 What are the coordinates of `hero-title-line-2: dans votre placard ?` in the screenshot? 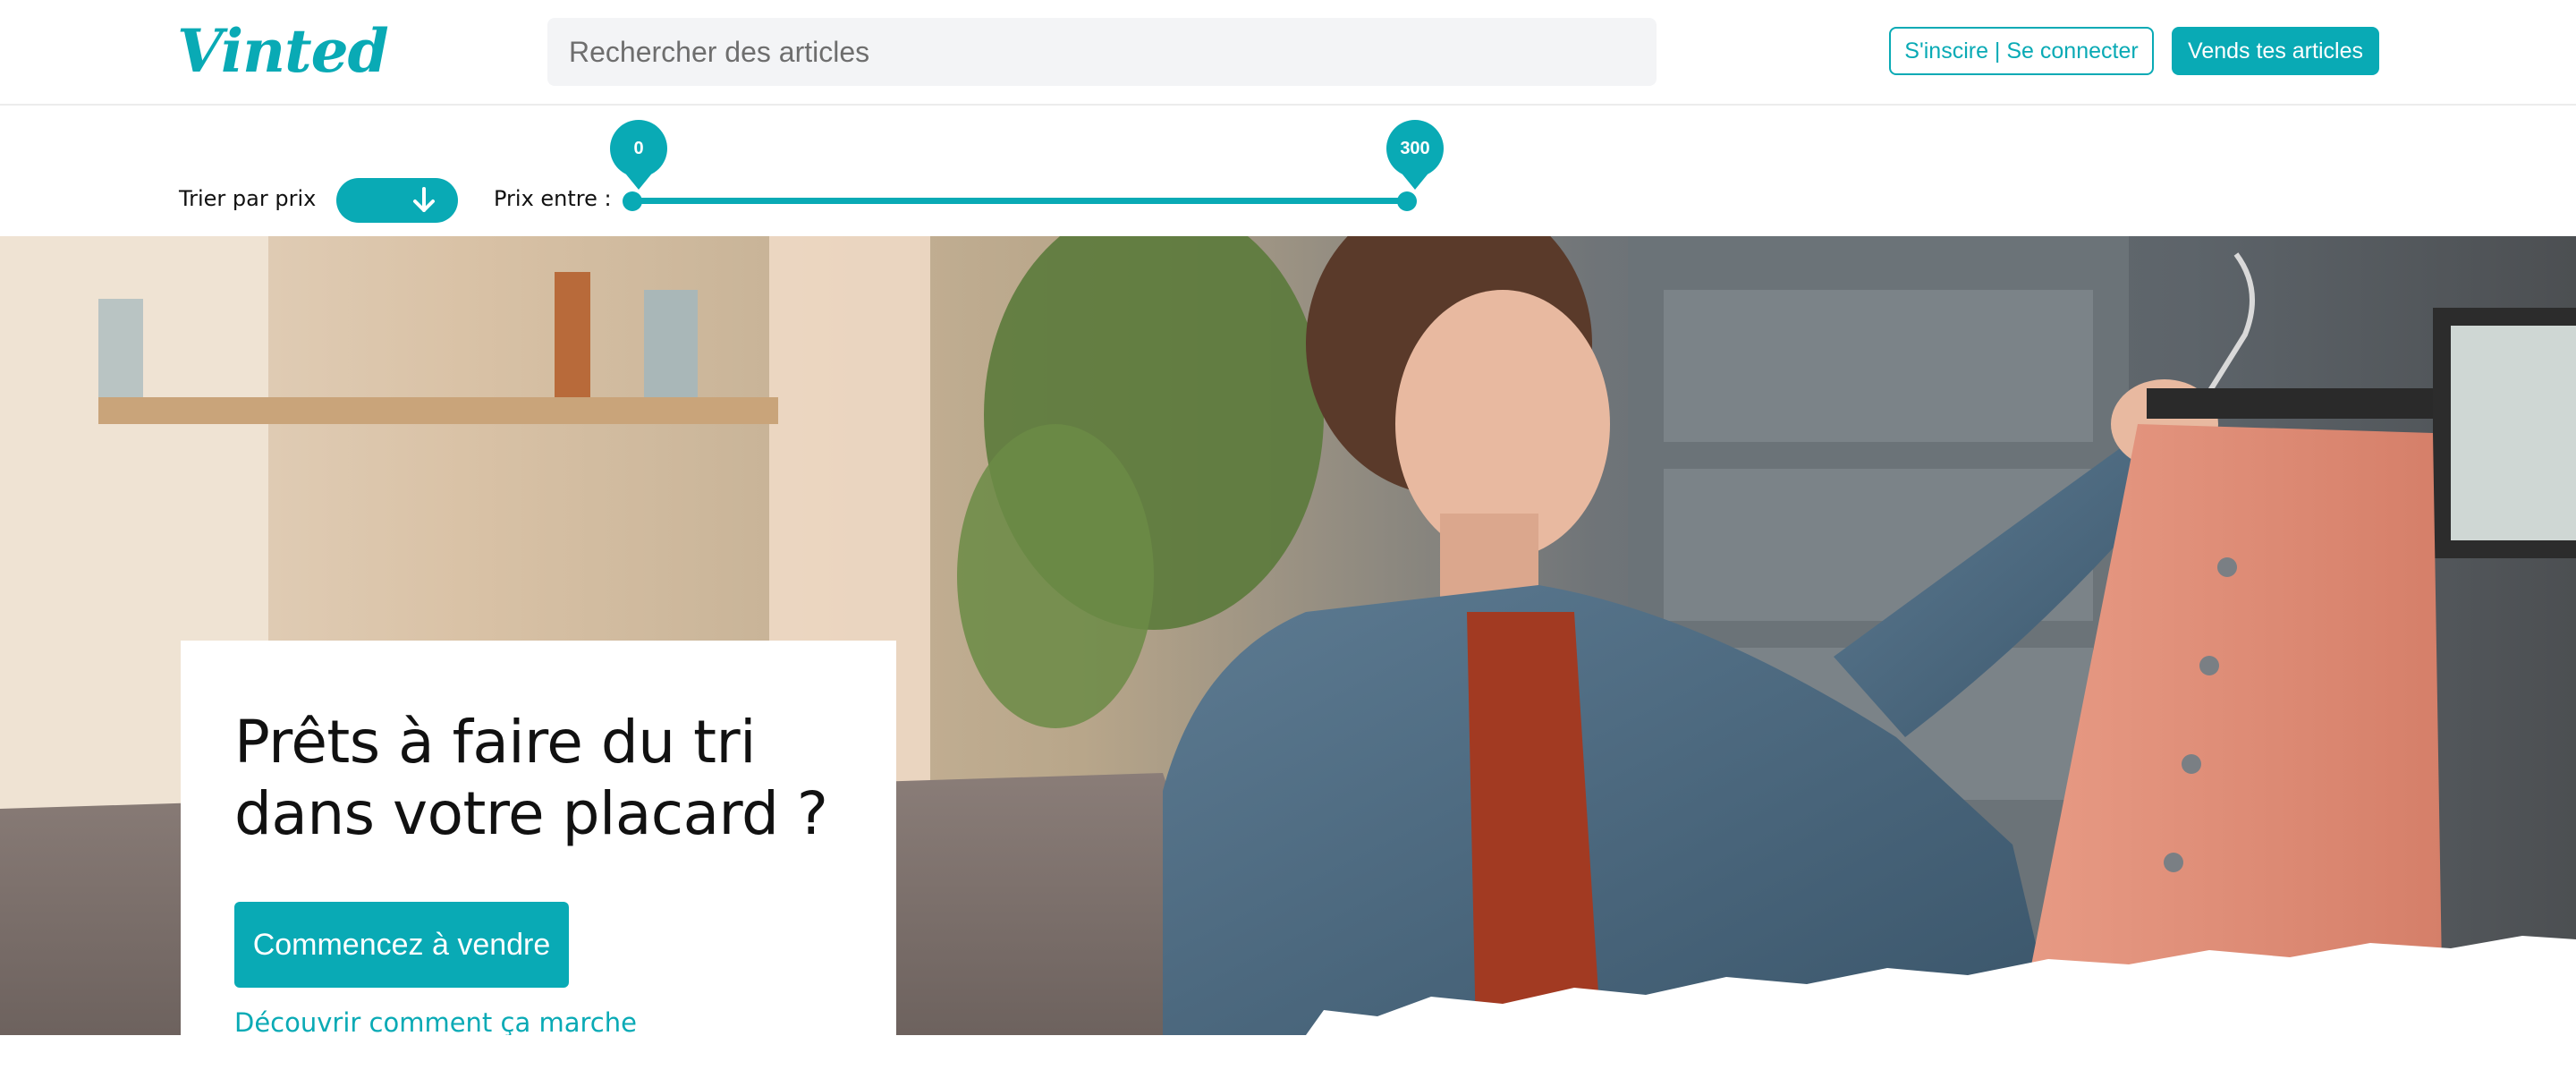 It's located at (531, 813).